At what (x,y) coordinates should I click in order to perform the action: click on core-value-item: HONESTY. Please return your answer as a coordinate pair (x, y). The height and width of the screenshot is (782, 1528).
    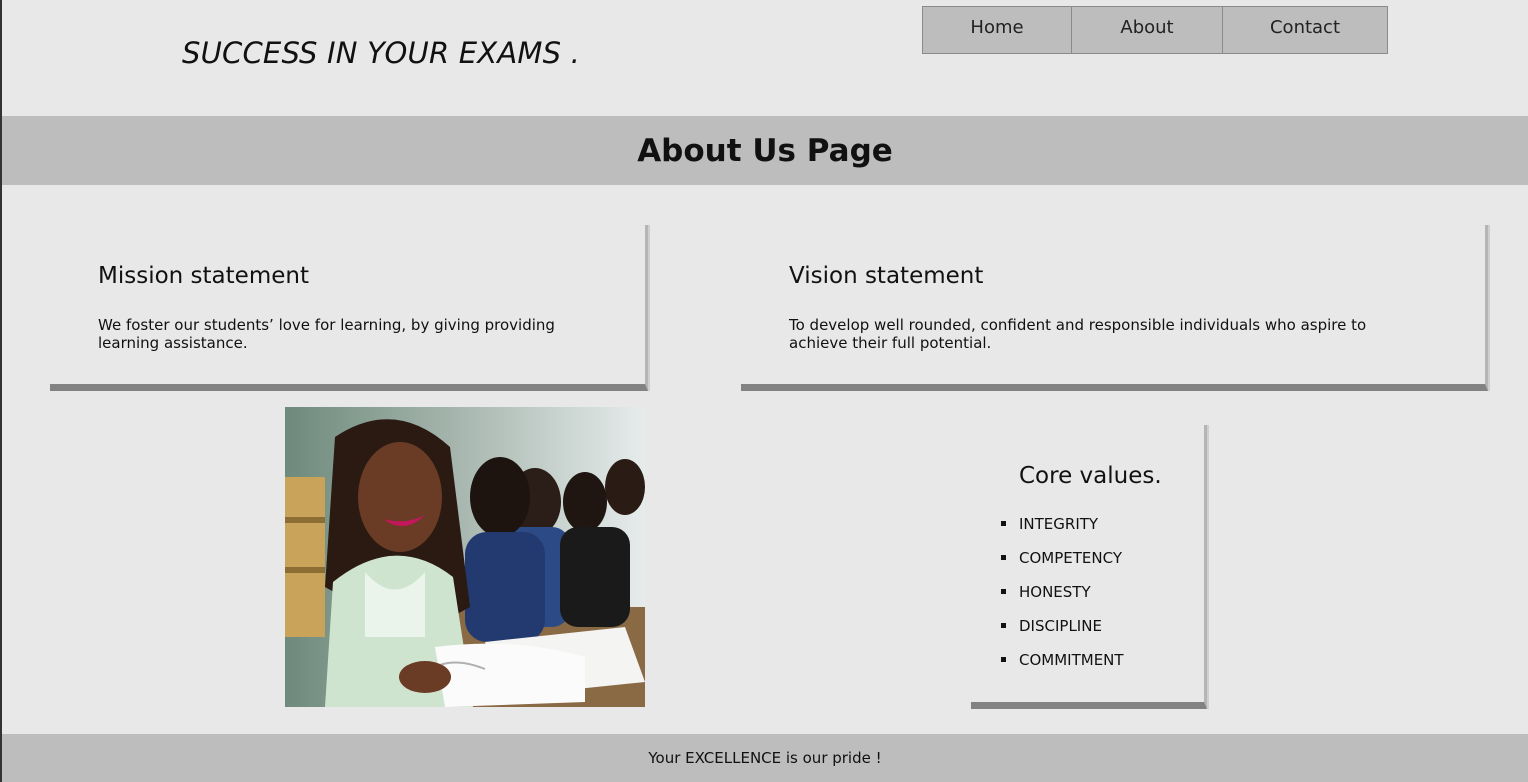
    Looking at the image, I should click on (1062, 598).